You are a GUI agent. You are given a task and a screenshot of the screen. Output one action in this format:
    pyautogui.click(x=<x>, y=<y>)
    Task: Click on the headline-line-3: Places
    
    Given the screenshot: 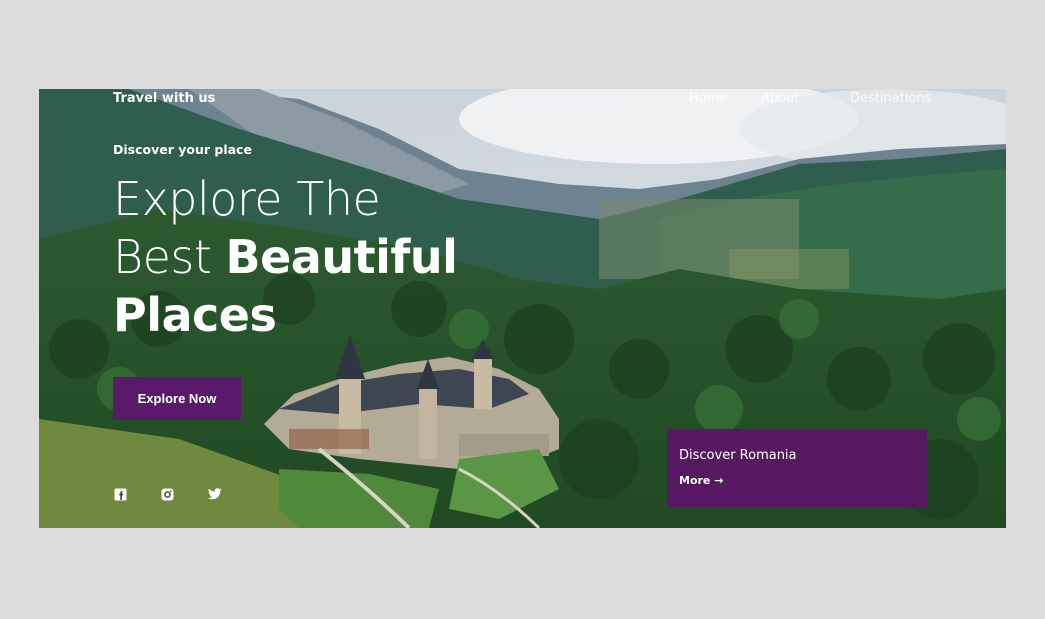 What is the action you would take?
    pyautogui.click(x=285, y=315)
    